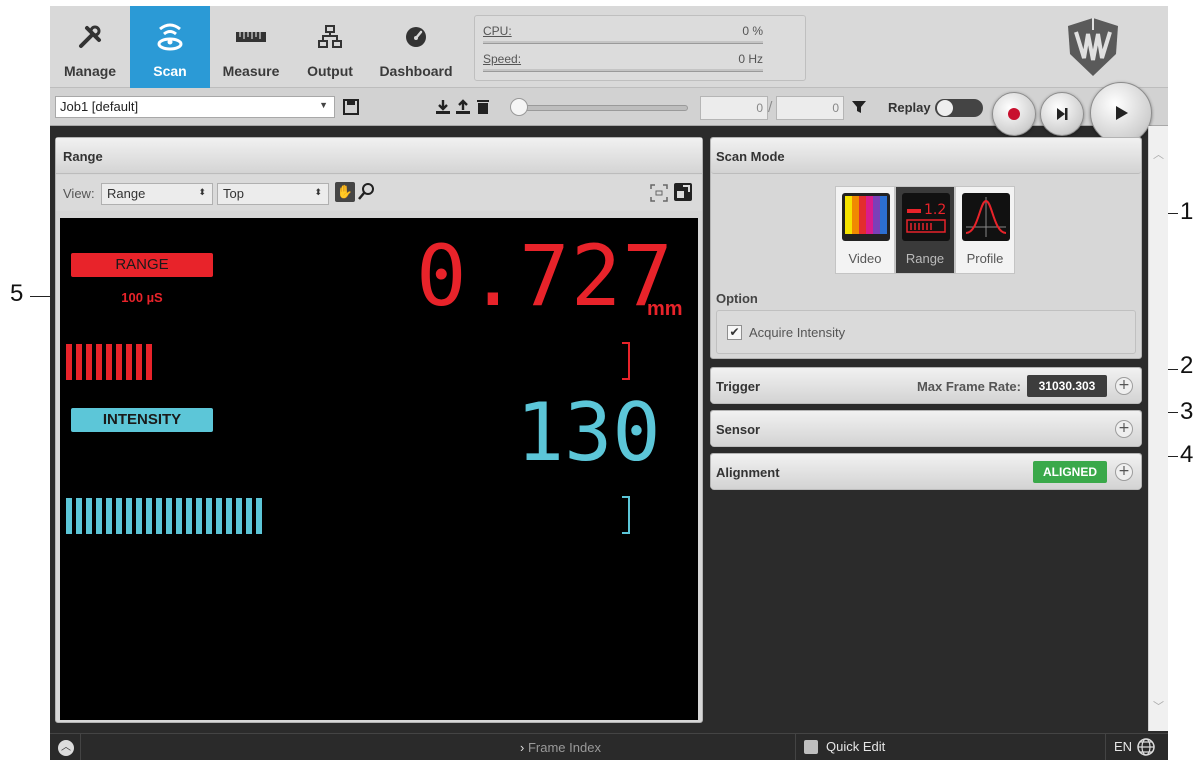  I want to click on nav-manage: Manage, so click(90, 47).